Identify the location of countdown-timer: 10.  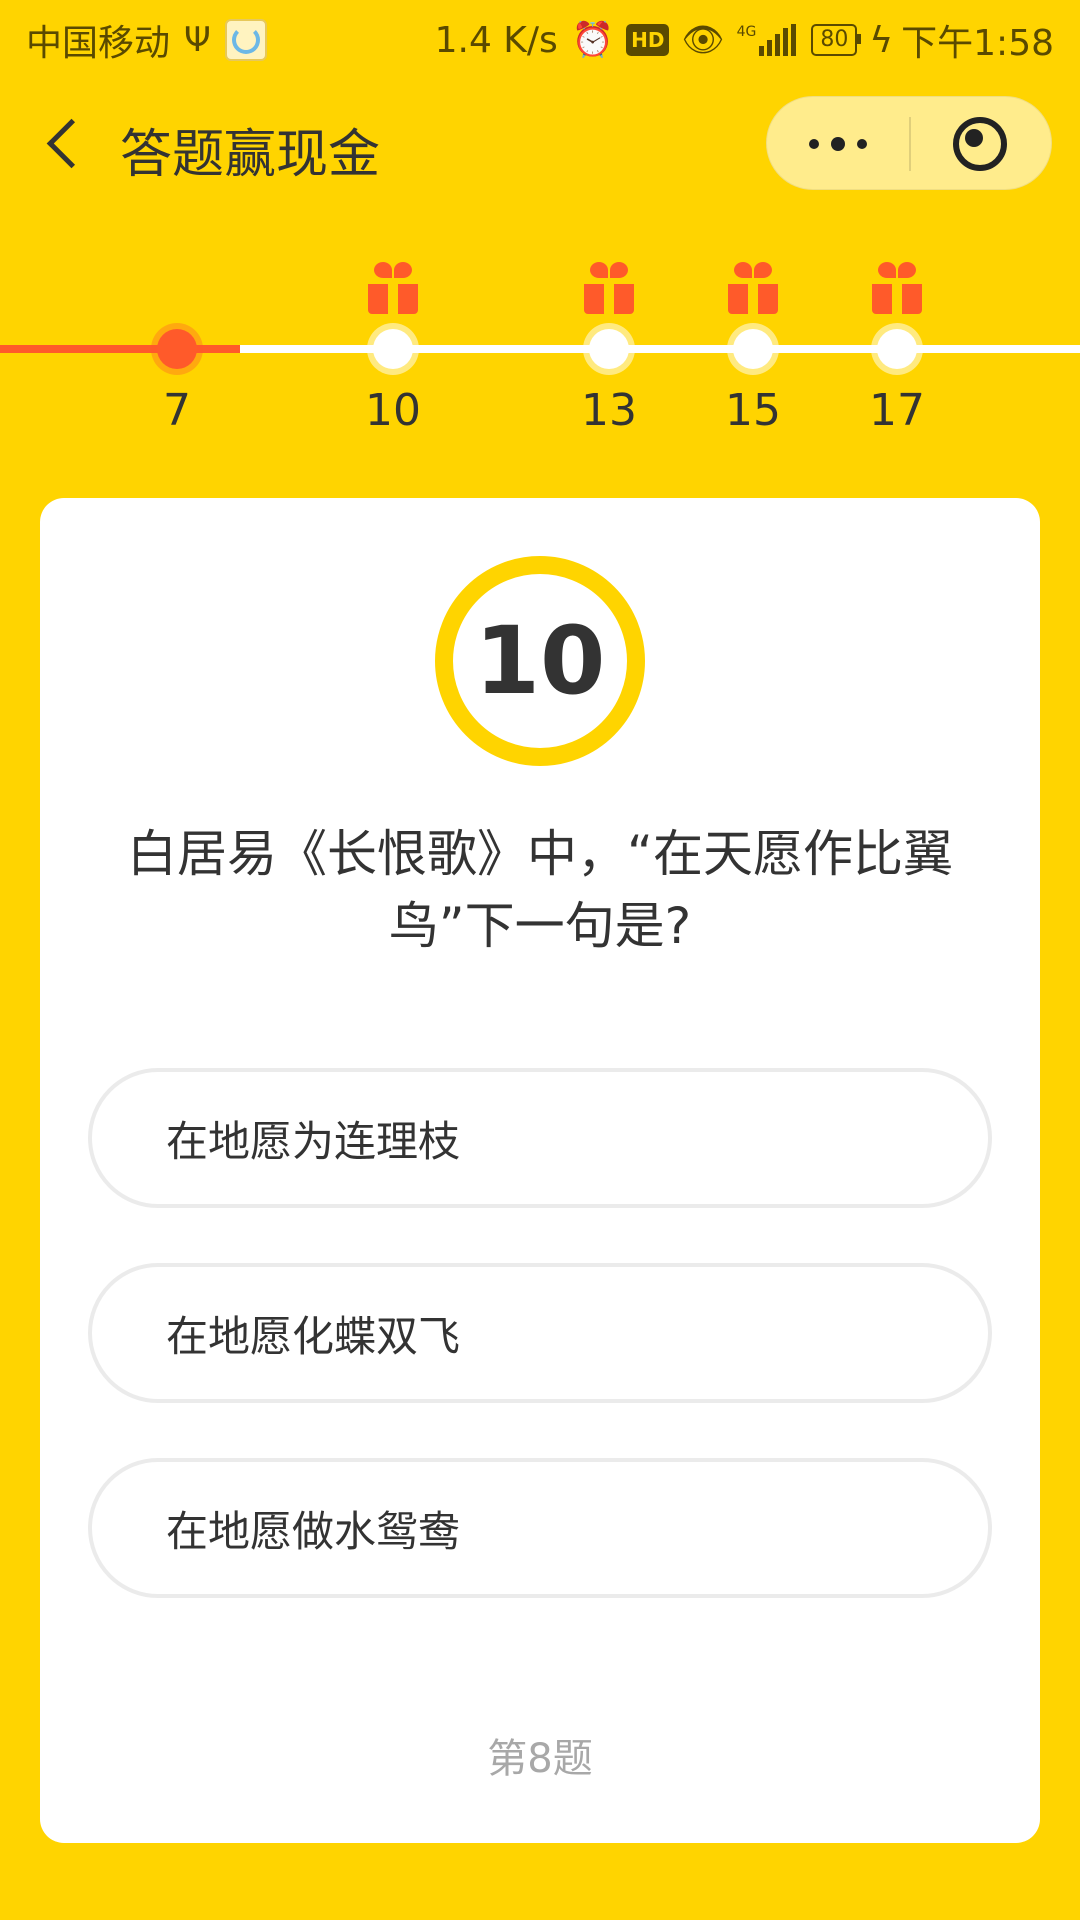
(540, 661).